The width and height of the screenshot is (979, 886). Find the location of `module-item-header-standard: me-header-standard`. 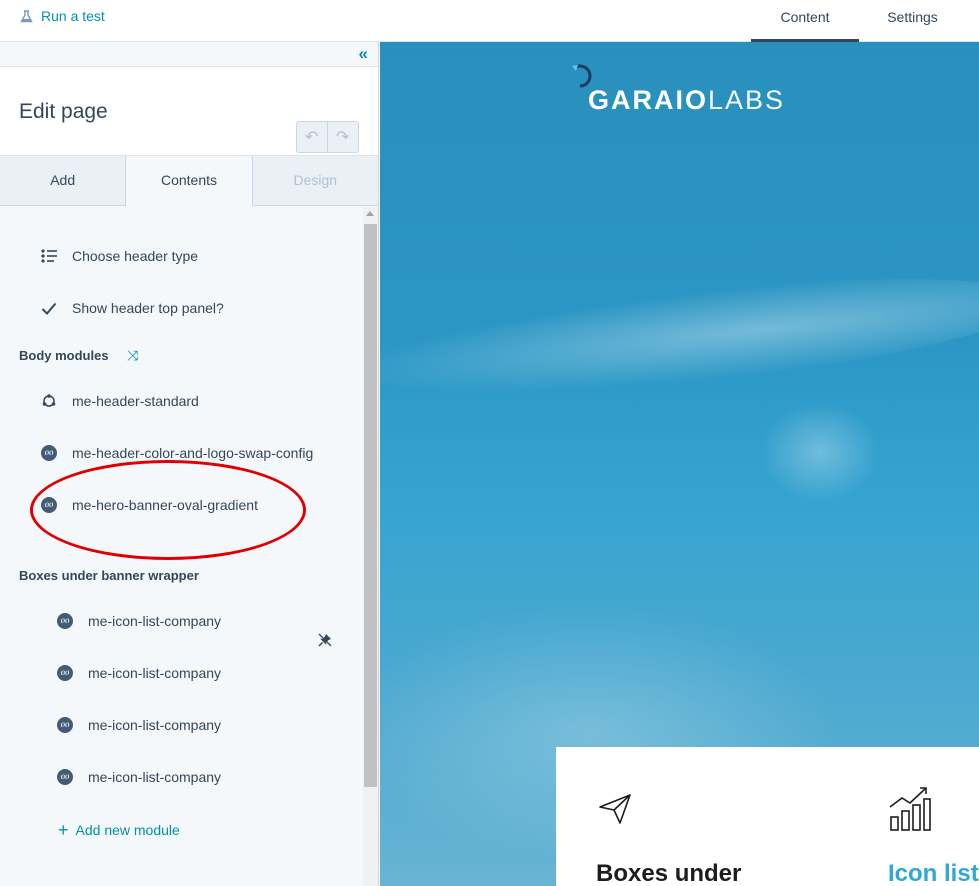

module-item-header-standard: me-header-standard is located at coordinates (119, 401).